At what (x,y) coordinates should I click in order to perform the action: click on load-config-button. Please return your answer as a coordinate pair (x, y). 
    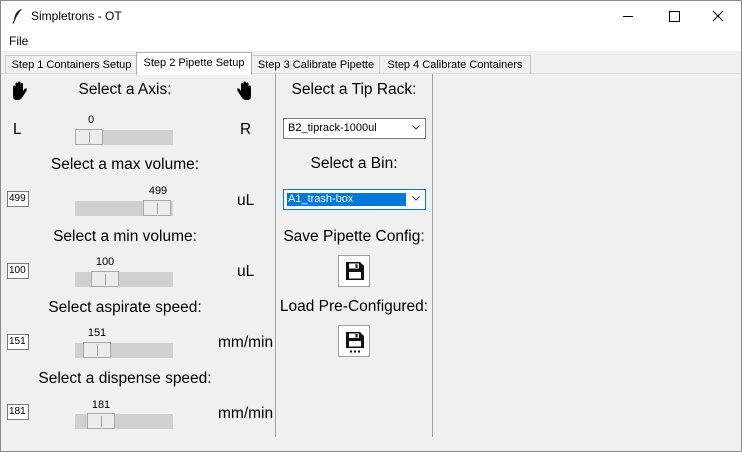
    Looking at the image, I should click on (354, 341).